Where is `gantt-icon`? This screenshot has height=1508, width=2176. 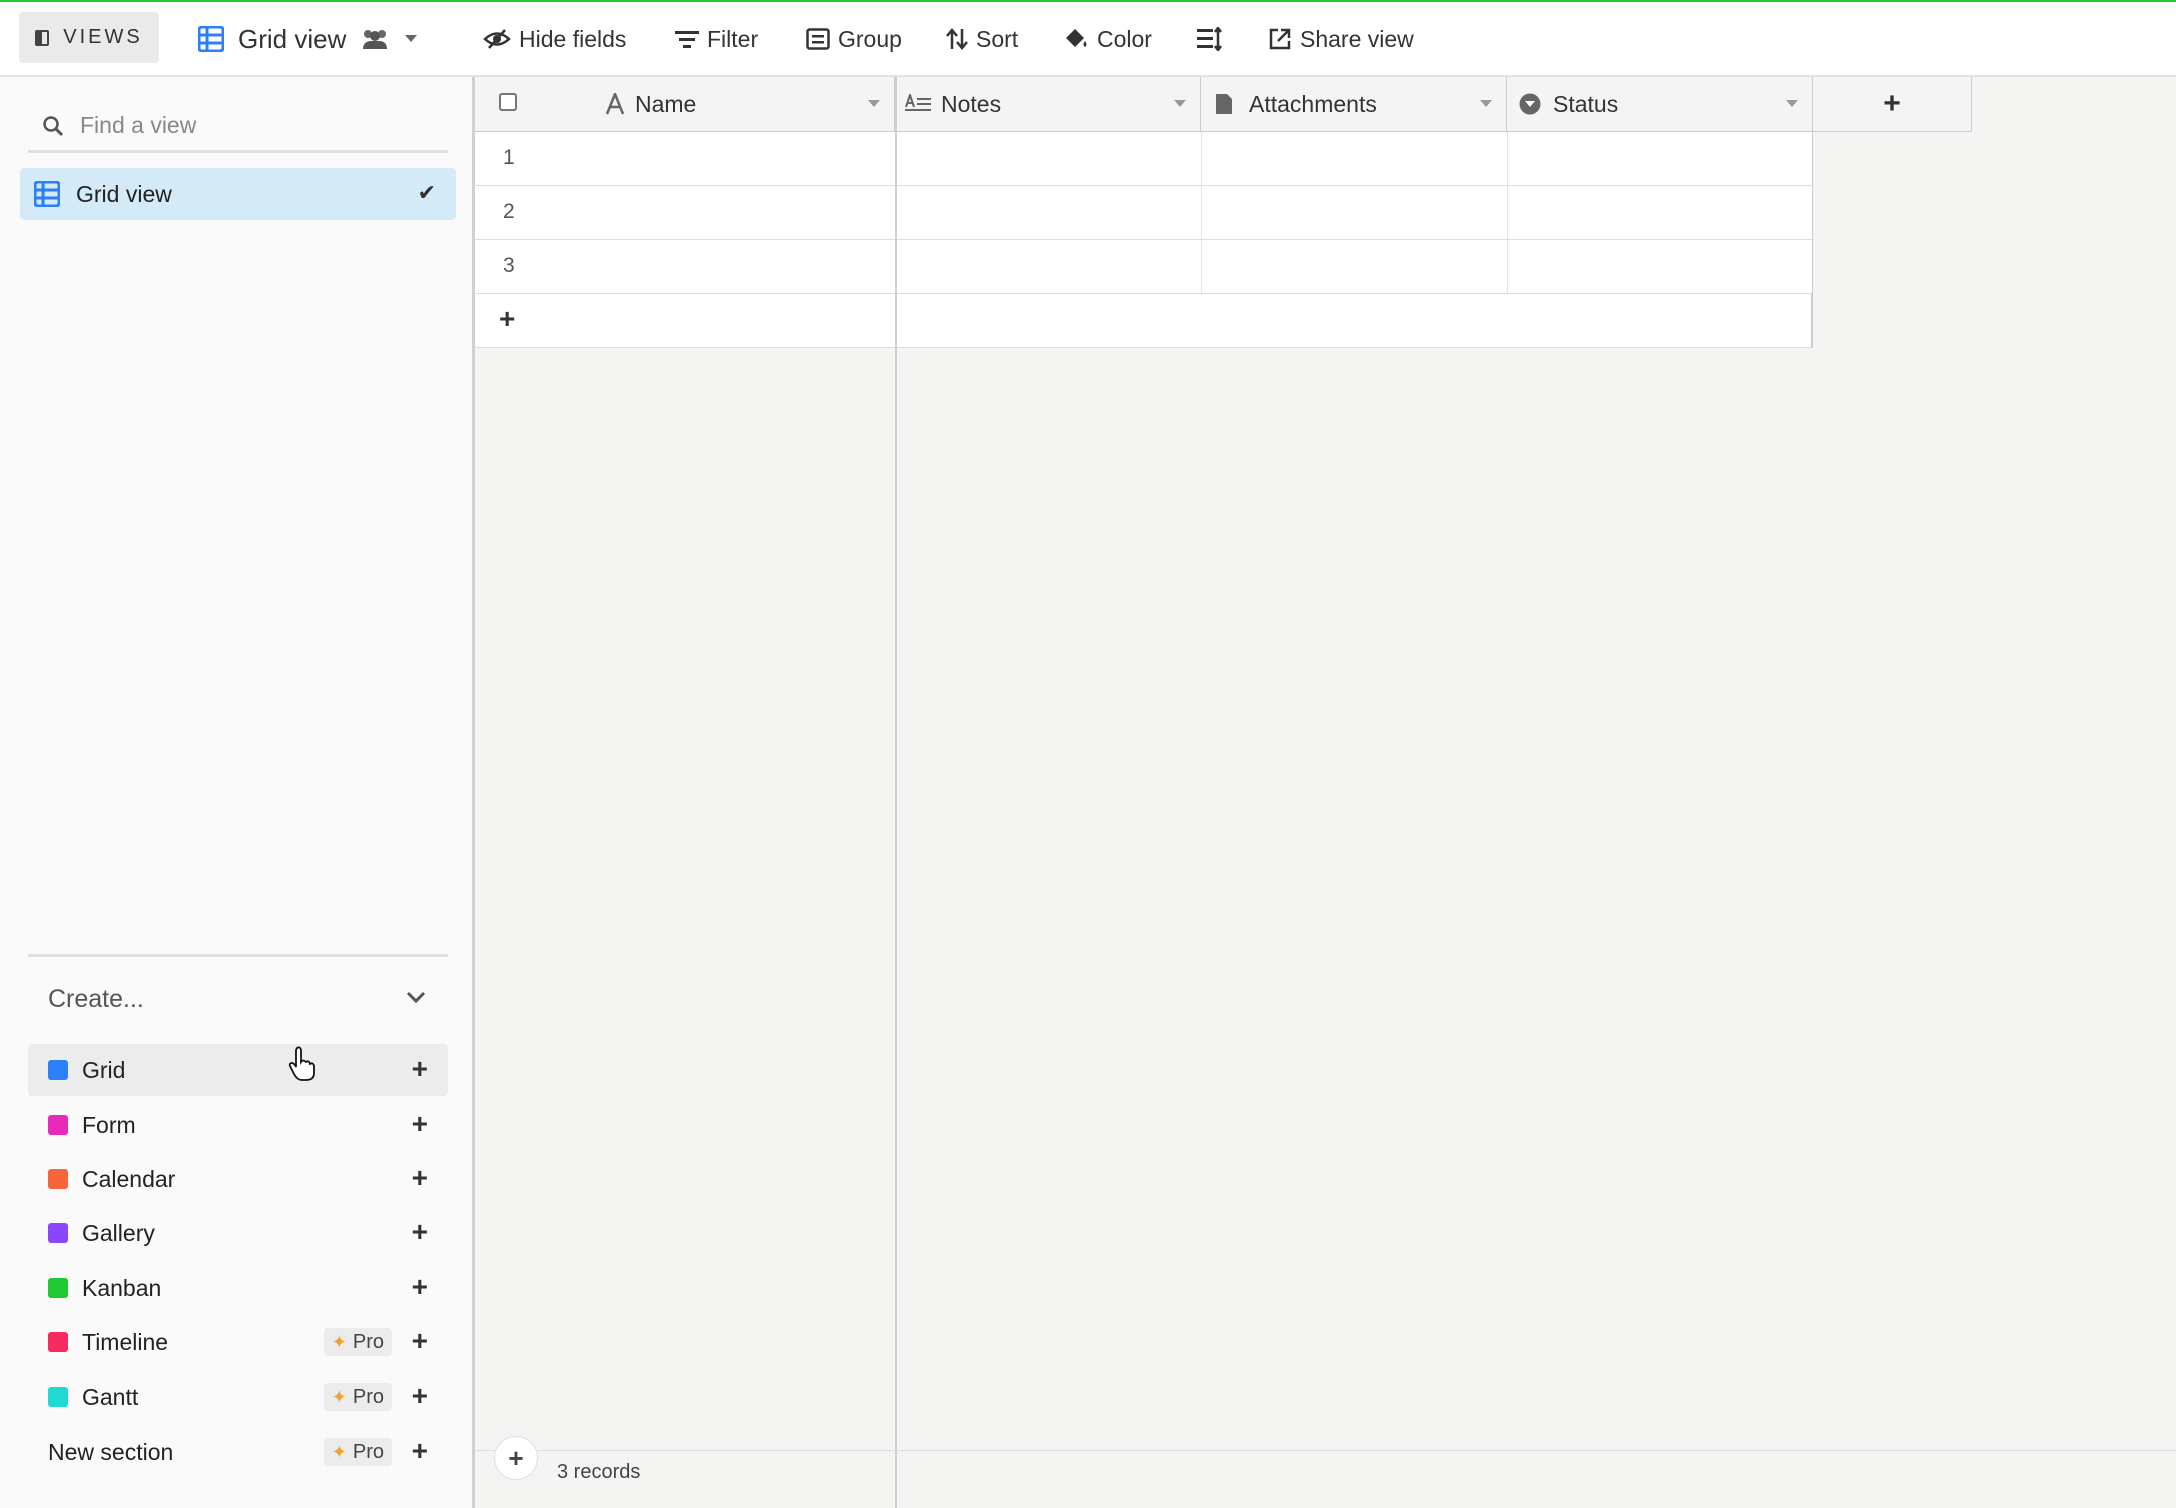
gantt-icon is located at coordinates (58, 1397).